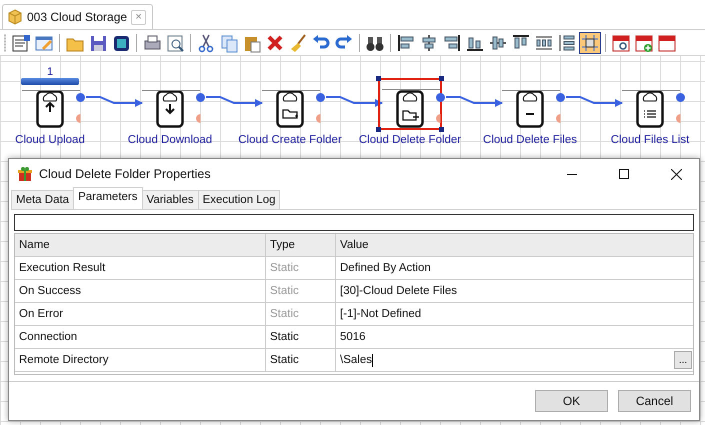 Image resolution: width=705 pixels, height=425 pixels. Describe the element at coordinates (385, 268) in the screenshot. I see `table-cell: Defined By Action` at that location.